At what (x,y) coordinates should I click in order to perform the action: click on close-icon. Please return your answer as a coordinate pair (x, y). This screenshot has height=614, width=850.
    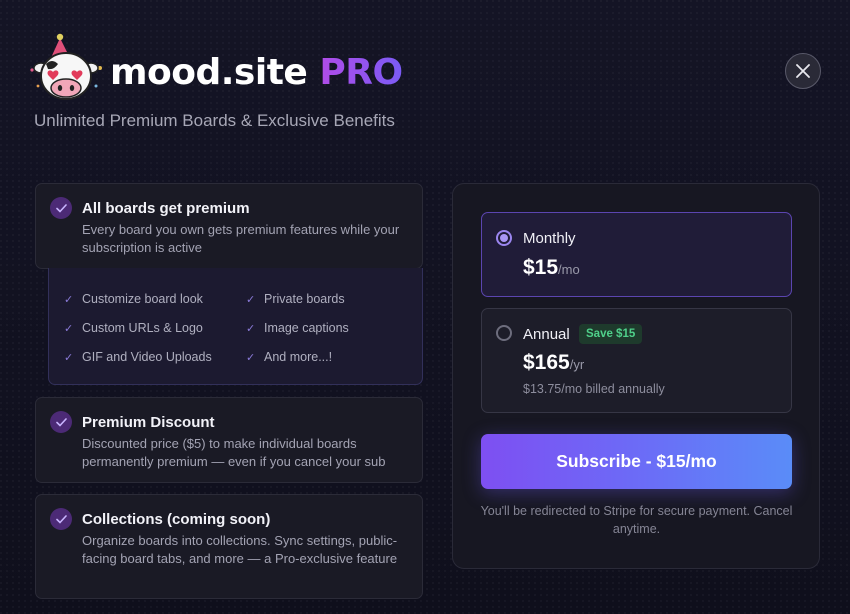
    Looking at the image, I should click on (803, 71).